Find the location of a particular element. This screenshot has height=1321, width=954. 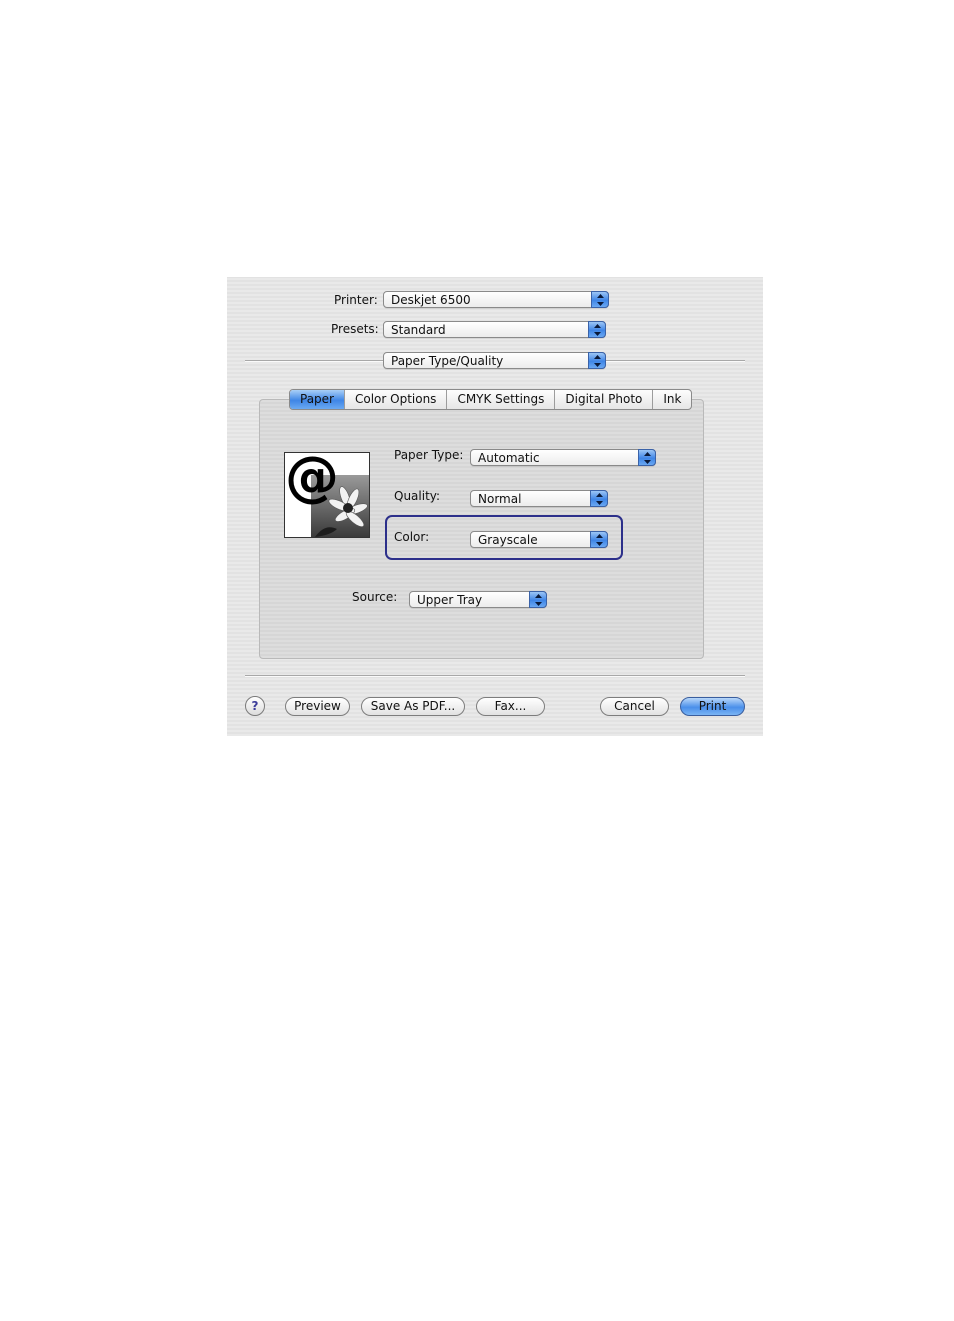

paper-type-popup: Automatic is located at coordinates (563, 457).